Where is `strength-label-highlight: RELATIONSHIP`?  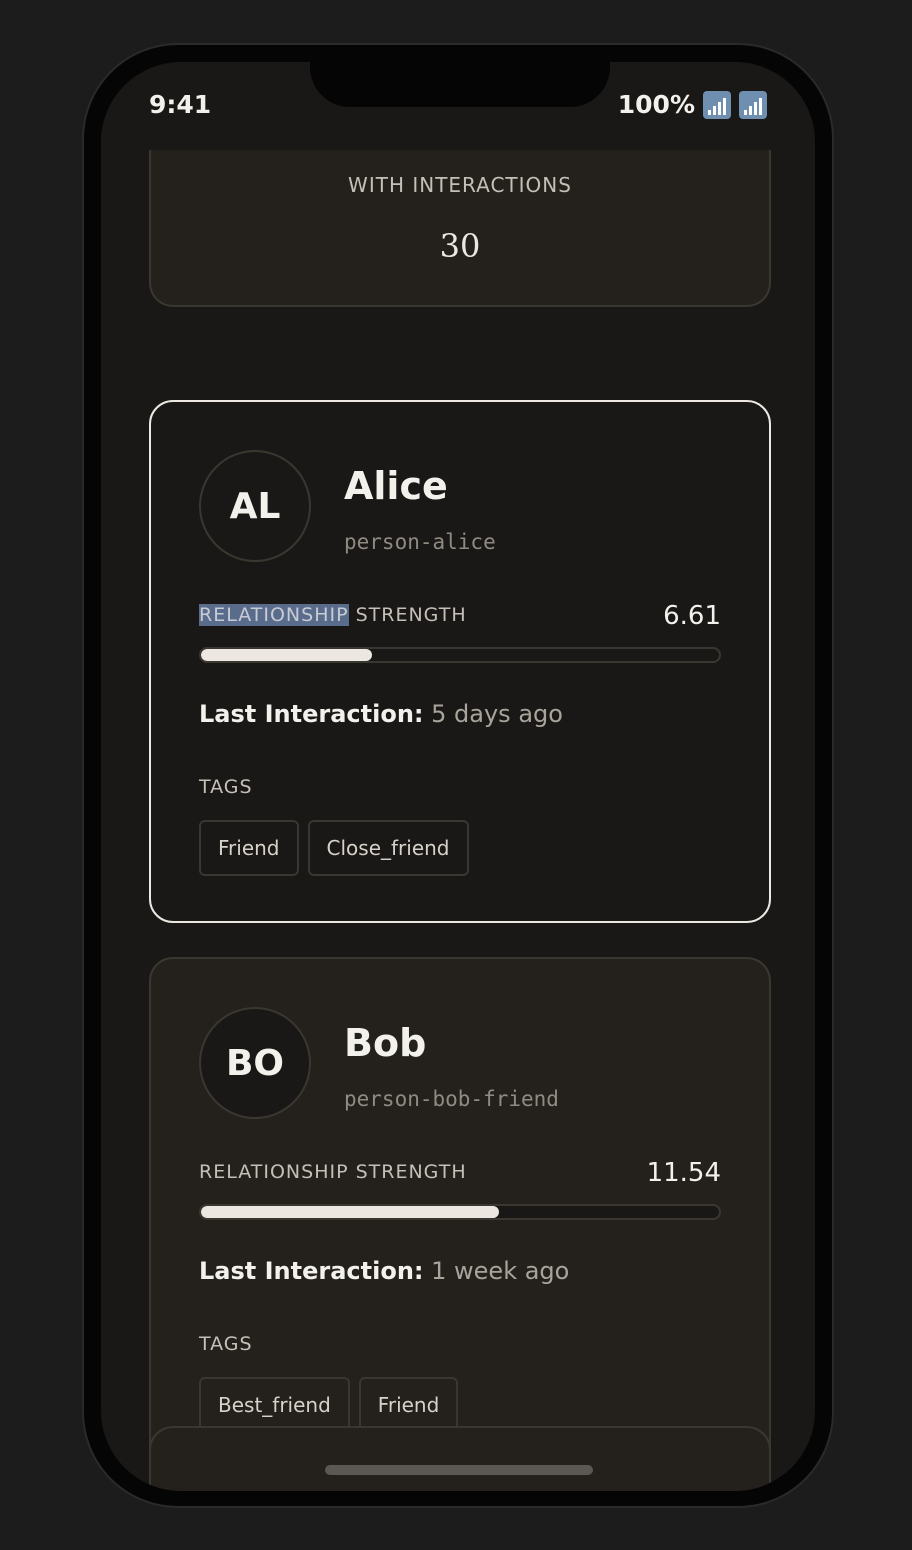
strength-label-highlight: RELATIONSHIP is located at coordinates (274, 615).